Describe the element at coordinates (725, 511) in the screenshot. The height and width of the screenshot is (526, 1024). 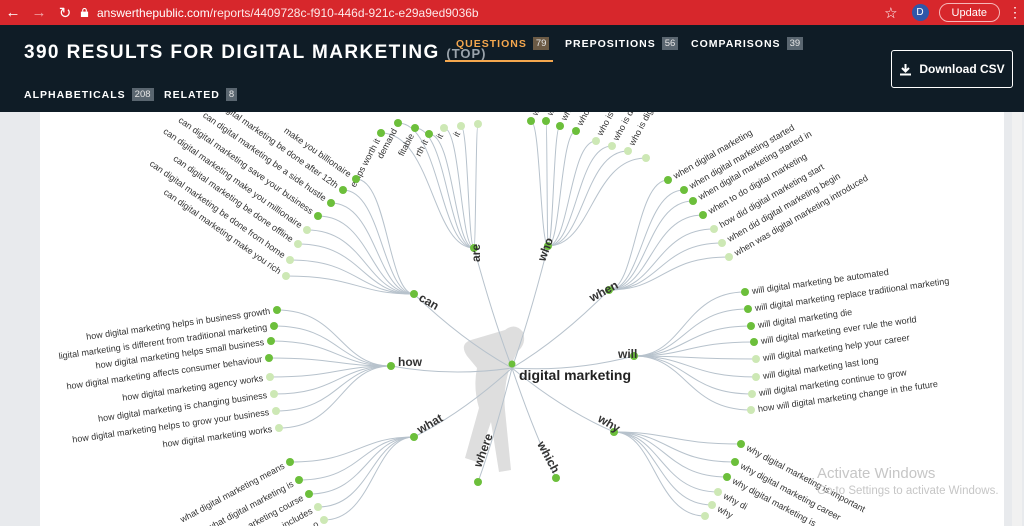
I see `question-text: why` at that location.